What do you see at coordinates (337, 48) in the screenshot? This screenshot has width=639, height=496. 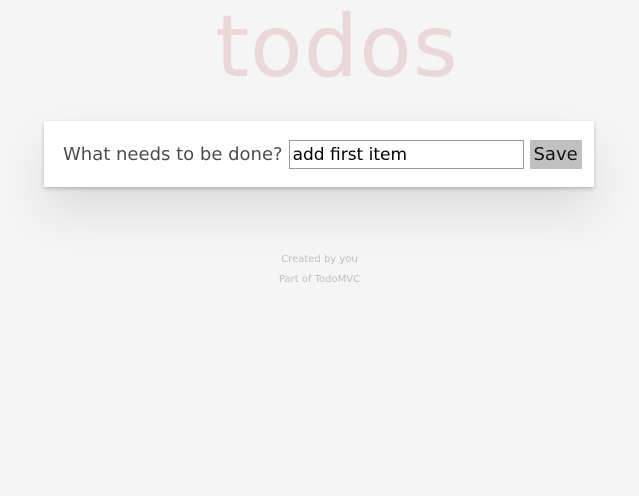 I see `app-title: todos` at bounding box center [337, 48].